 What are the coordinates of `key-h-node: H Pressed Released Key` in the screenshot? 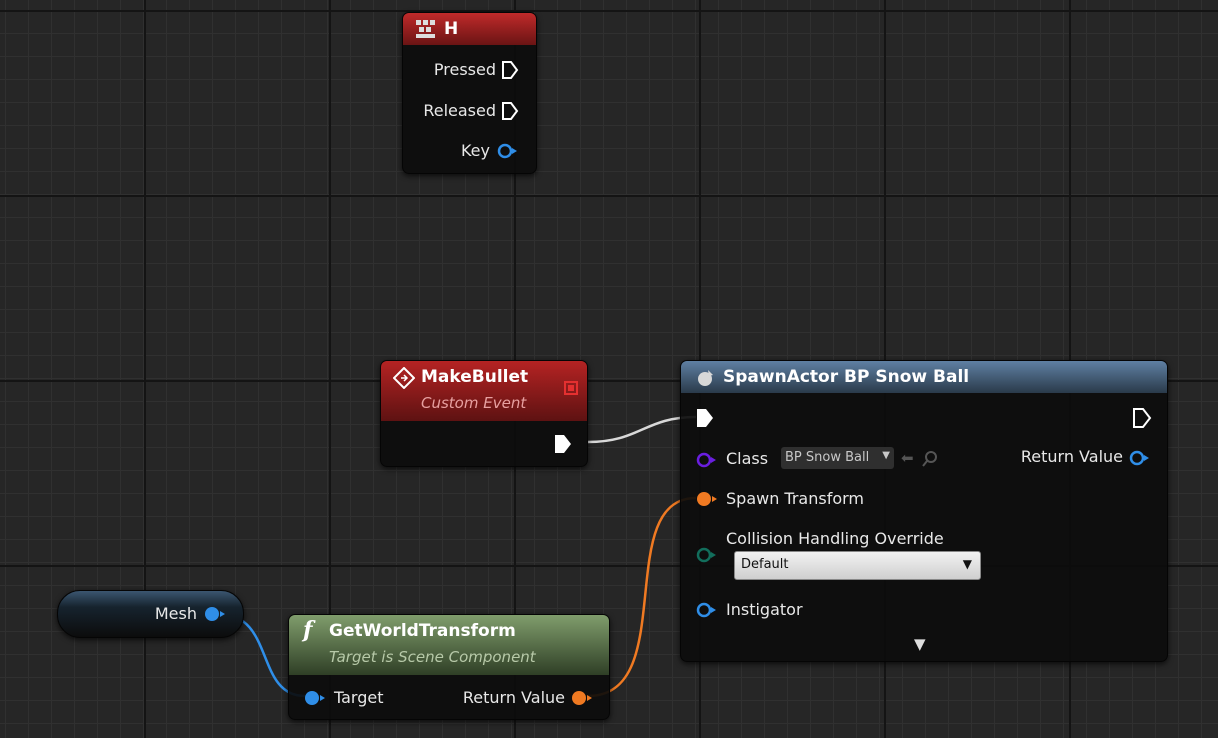 It's located at (469, 93).